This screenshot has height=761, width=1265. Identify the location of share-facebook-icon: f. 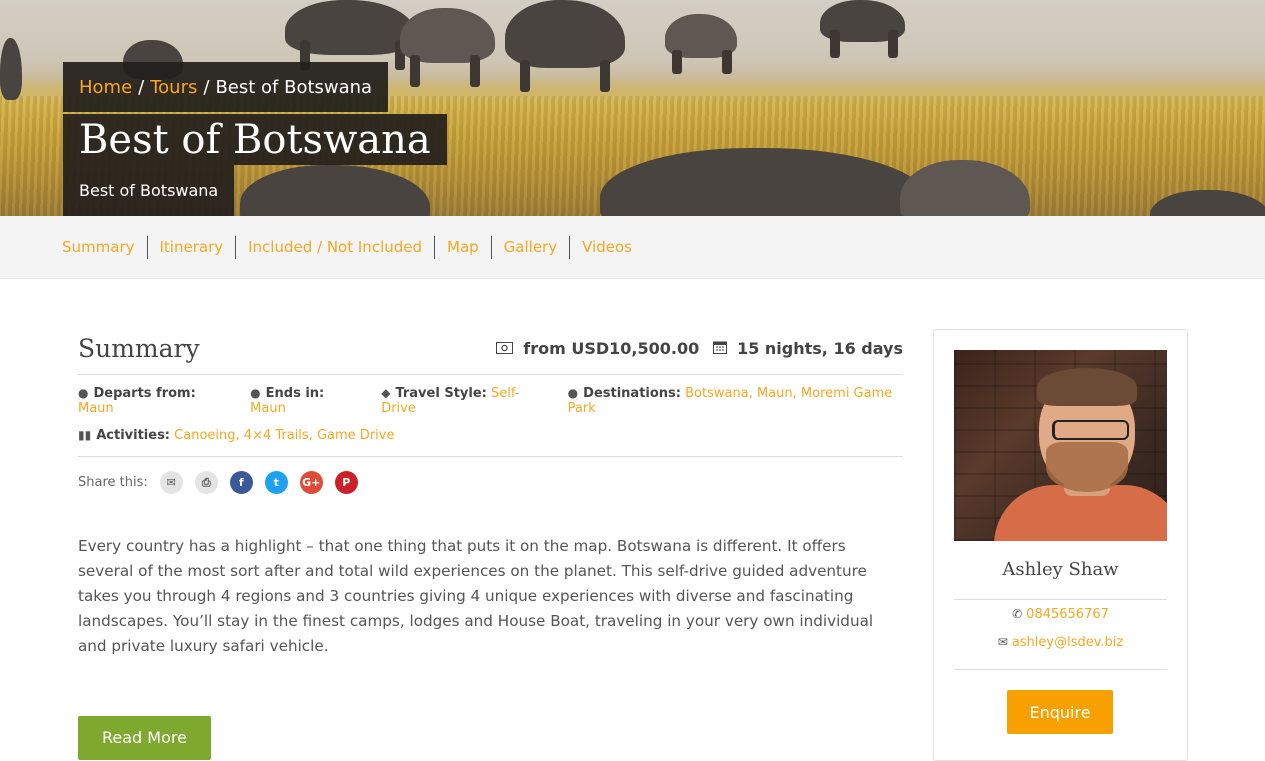
(241, 482).